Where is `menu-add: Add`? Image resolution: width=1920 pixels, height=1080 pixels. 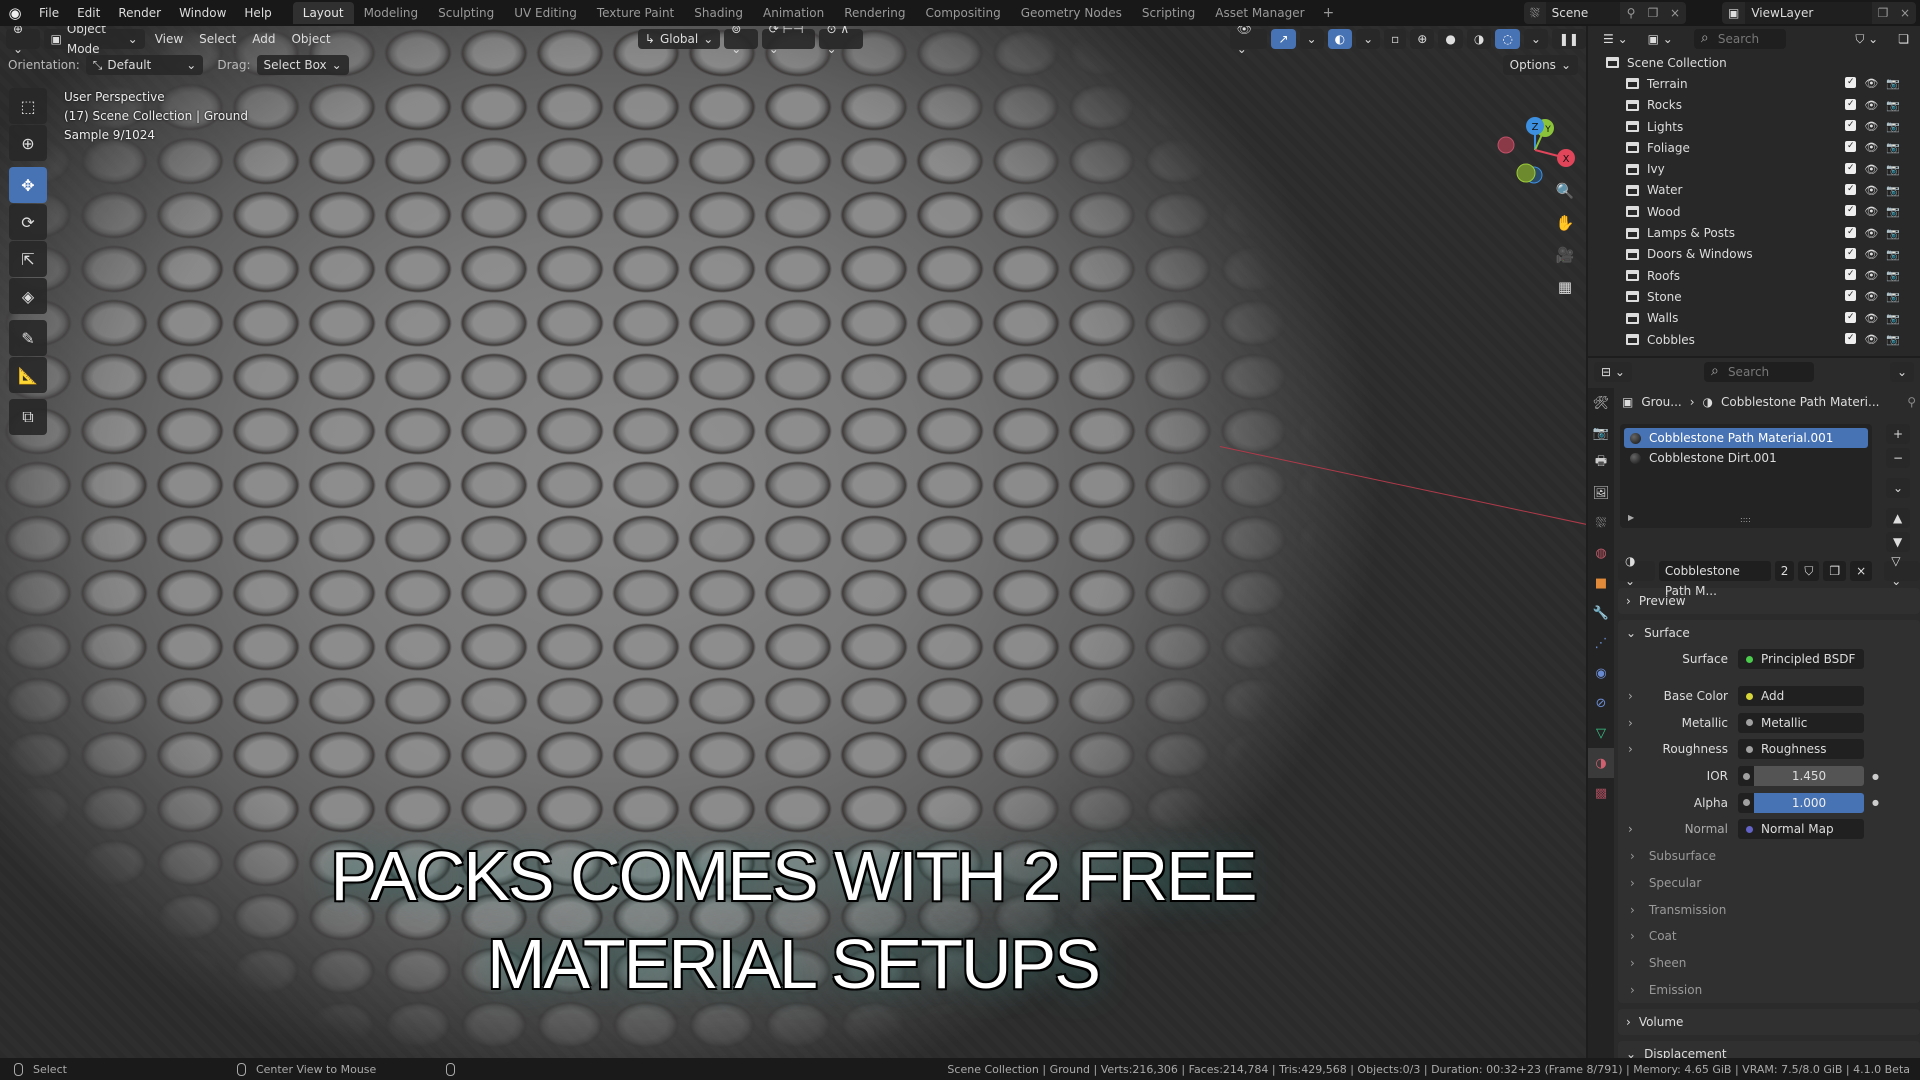
menu-add: Add is located at coordinates (263, 39).